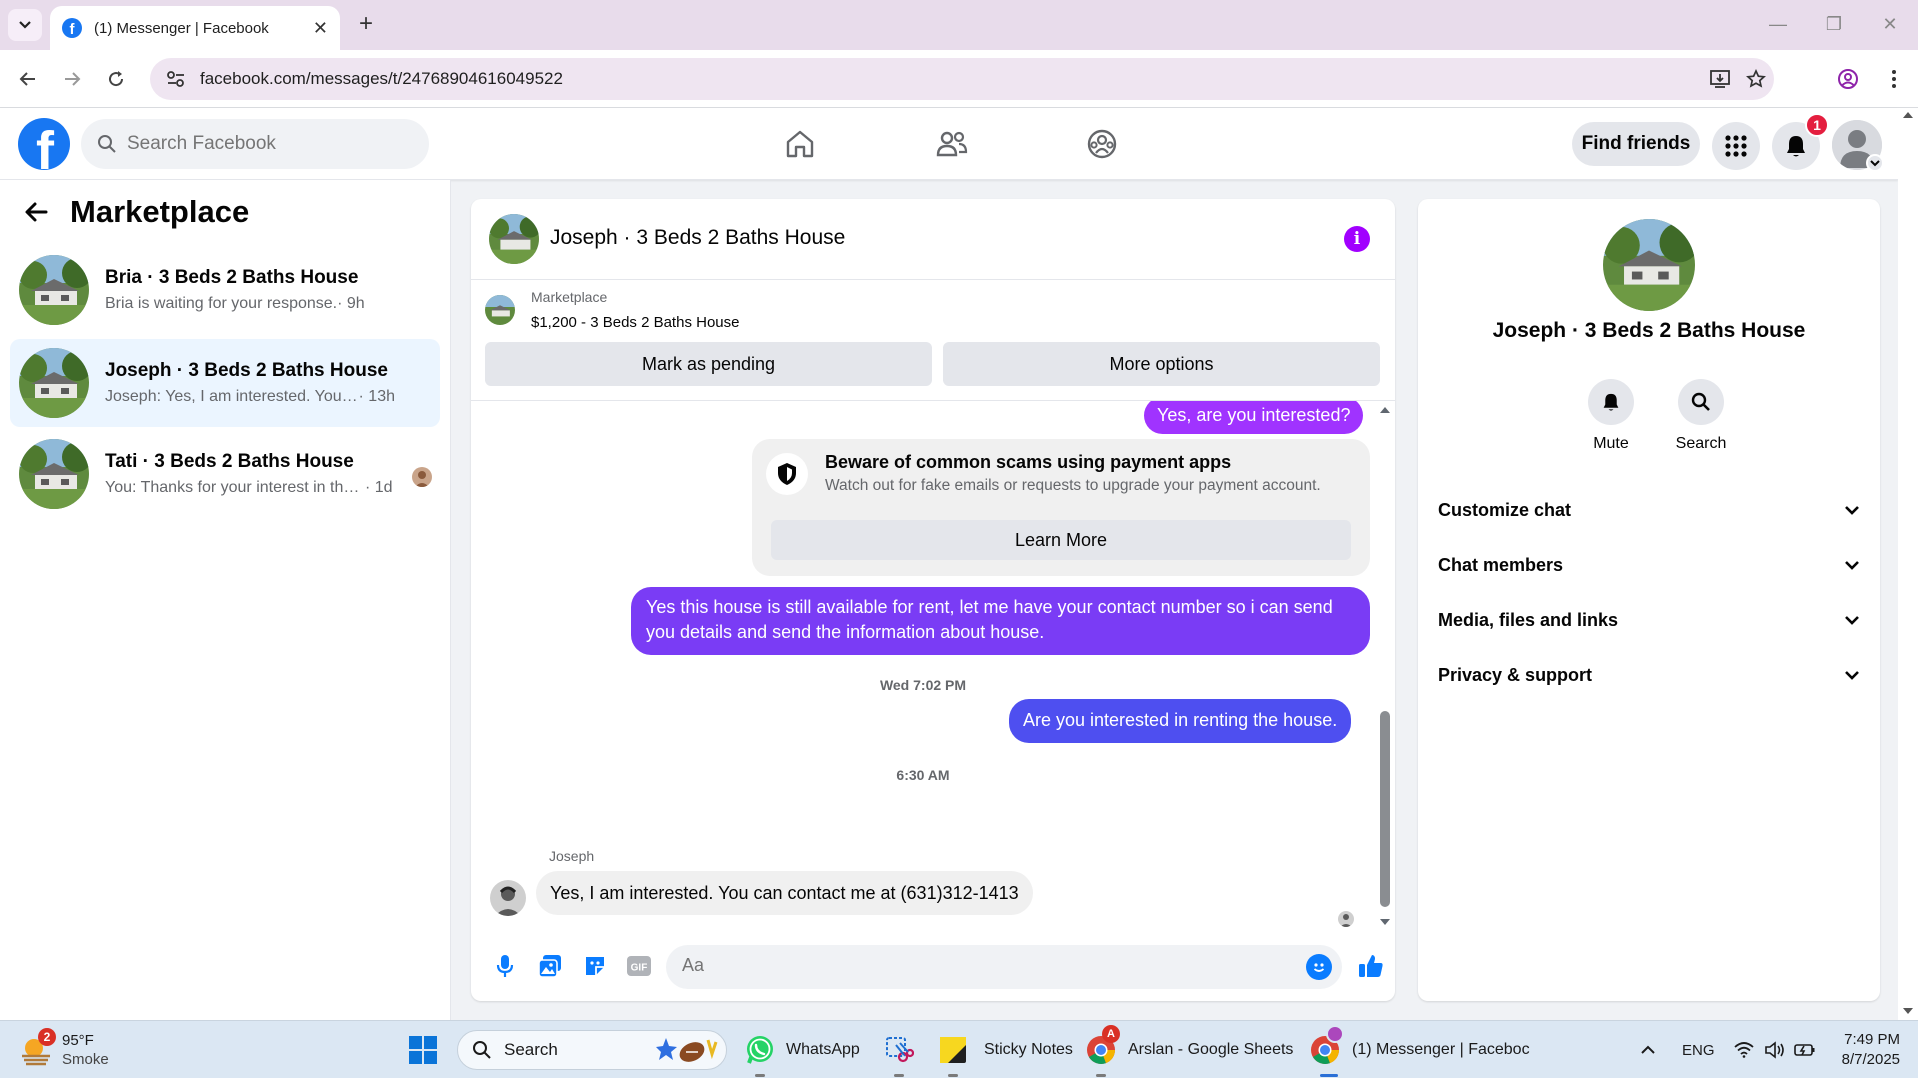 The height and width of the screenshot is (1078, 1918). What do you see at coordinates (1908, 564) in the screenshot?
I see `page-scrollbar` at bounding box center [1908, 564].